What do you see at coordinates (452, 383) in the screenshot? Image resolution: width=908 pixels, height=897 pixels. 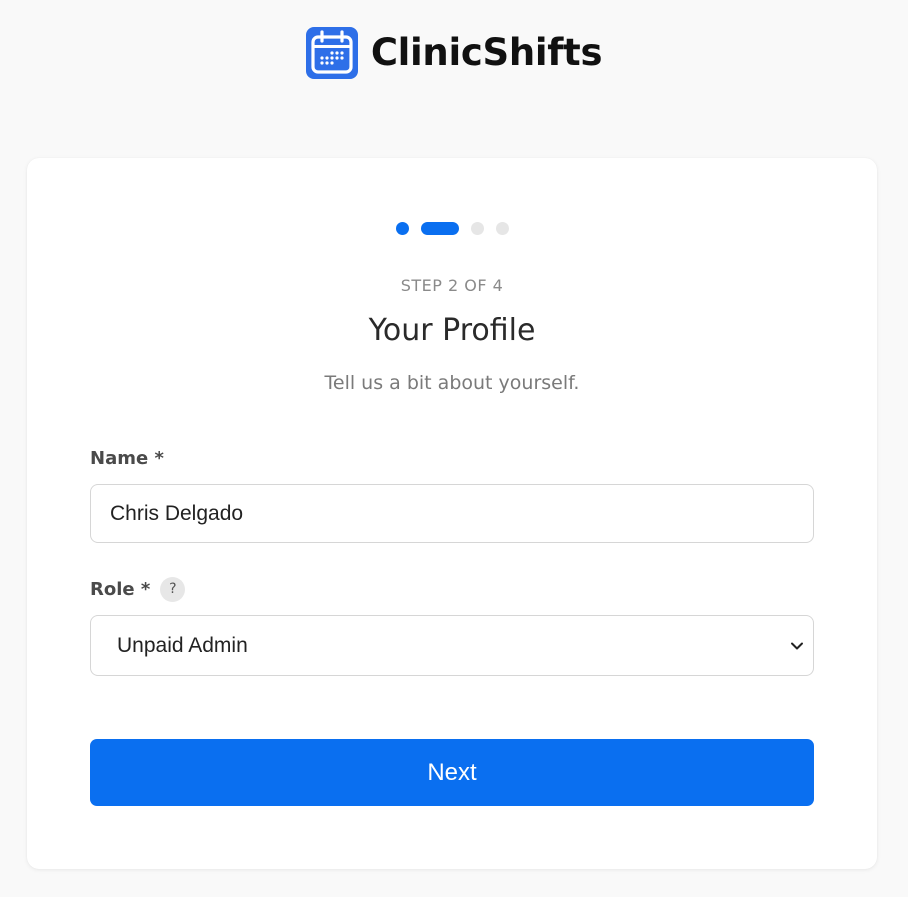 I see `page-subtitle: Tell us a bit about yourself.` at bounding box center [452, 383].